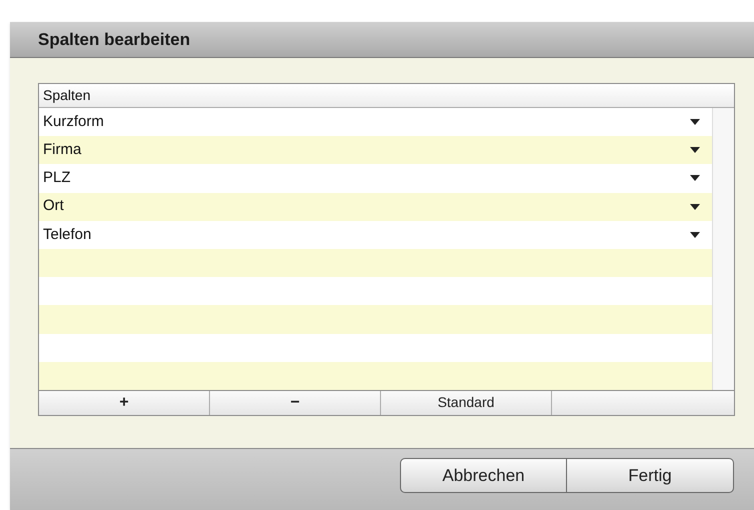  Describe the element at coordinates (375, 150) in the screenshot. I see `column-row: Firma` at that location.